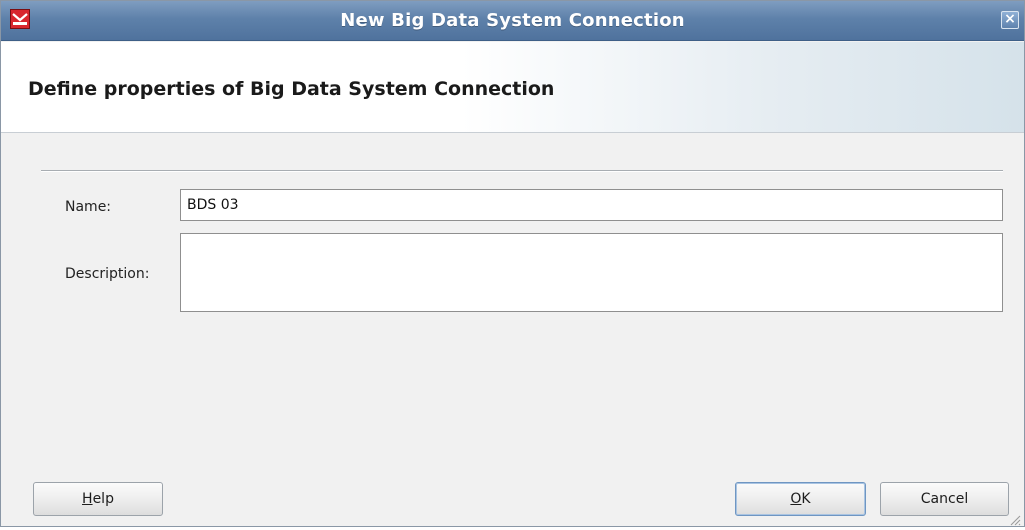 Image resolution: width=1025 pixels, height=530 pixels. What do you see at coordinates (944, 499) in the screenshot?
I see `cancel-button: Cancel` at bounding box center [944, 499].